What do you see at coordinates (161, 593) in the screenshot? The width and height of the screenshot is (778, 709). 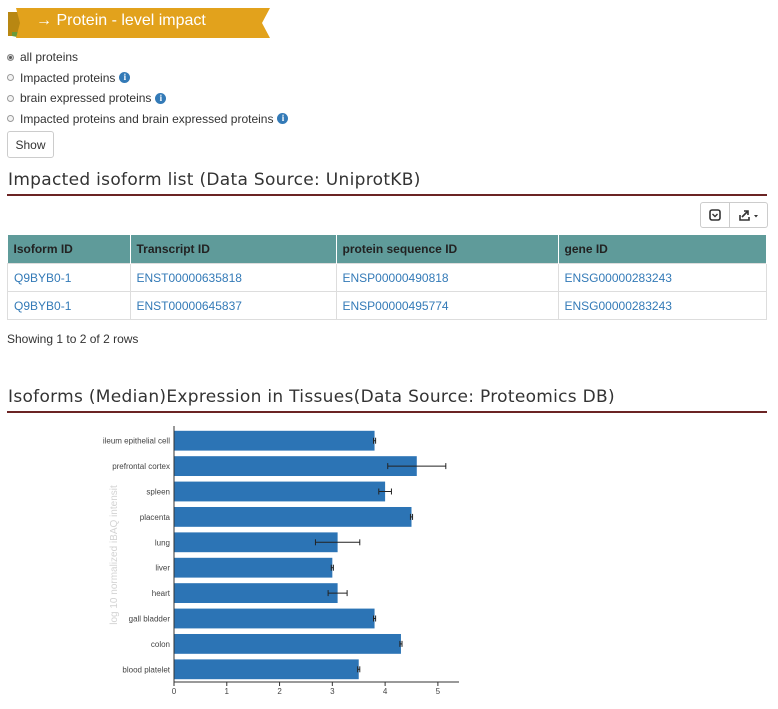 I see `category-label: heart` at bounding box center [161, 593].